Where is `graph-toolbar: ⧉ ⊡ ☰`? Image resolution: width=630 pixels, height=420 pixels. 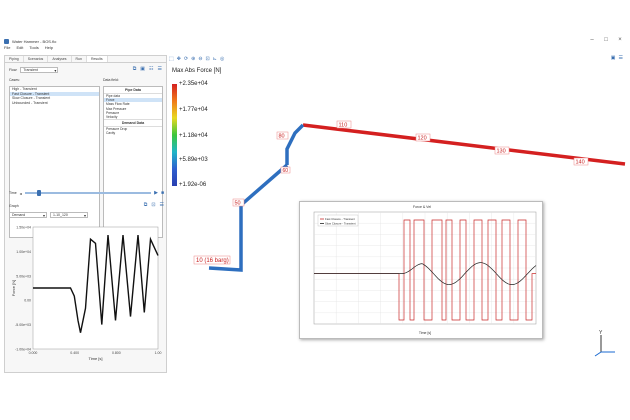
graph-toolbar: ⧉ ⊡ ☰ is located at coordinates (154, 205).